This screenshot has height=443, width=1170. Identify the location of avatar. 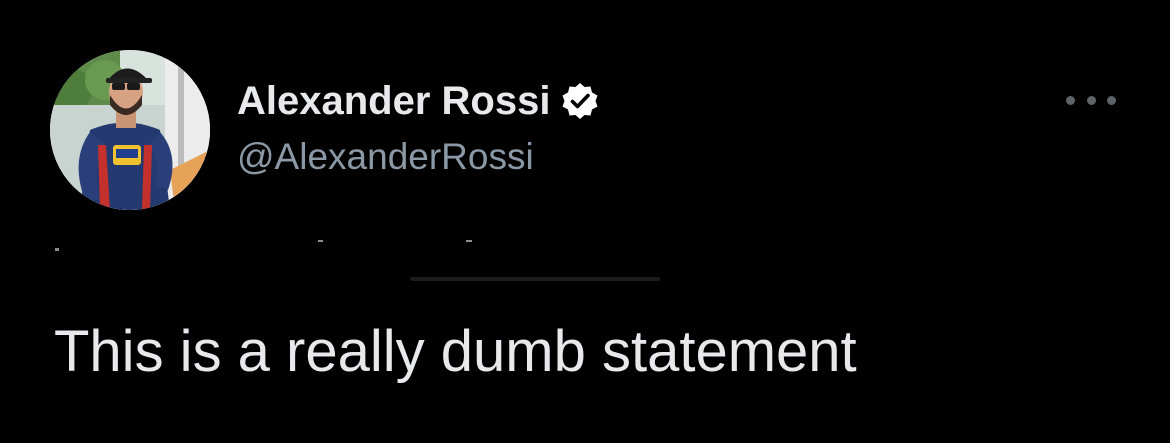
(130, 130).